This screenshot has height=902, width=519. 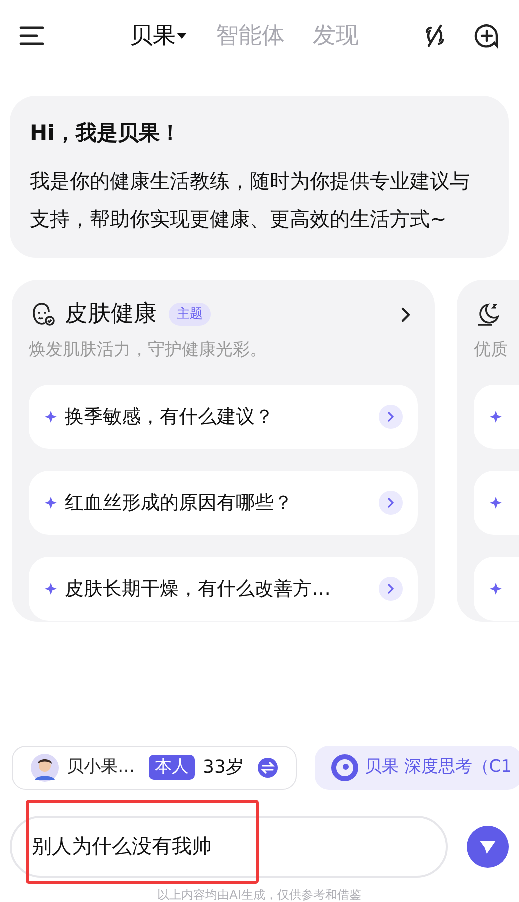 I want to click on new-chat-icon, so click(x=487, y=36).